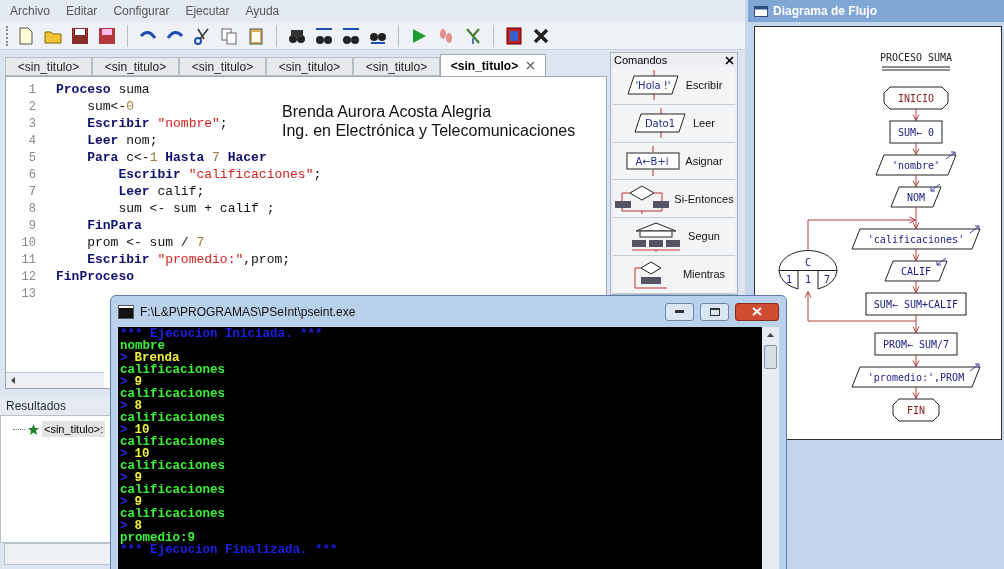  What do you see at coordinates (916, 163) in the screenshot?
I see `output-node: 'nombre'` at bounding box center [916, 163].